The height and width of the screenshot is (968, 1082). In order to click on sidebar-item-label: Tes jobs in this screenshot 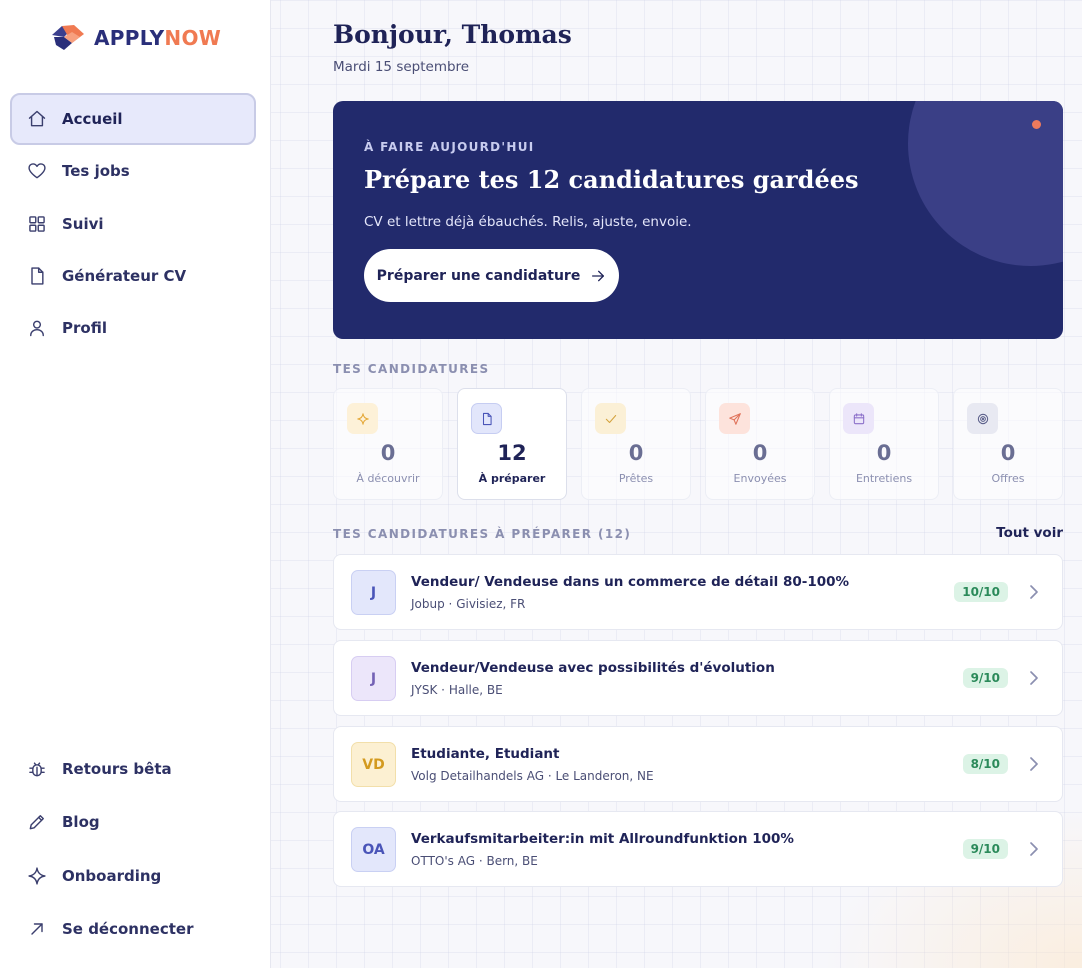, I will do `click(96, 171)`.